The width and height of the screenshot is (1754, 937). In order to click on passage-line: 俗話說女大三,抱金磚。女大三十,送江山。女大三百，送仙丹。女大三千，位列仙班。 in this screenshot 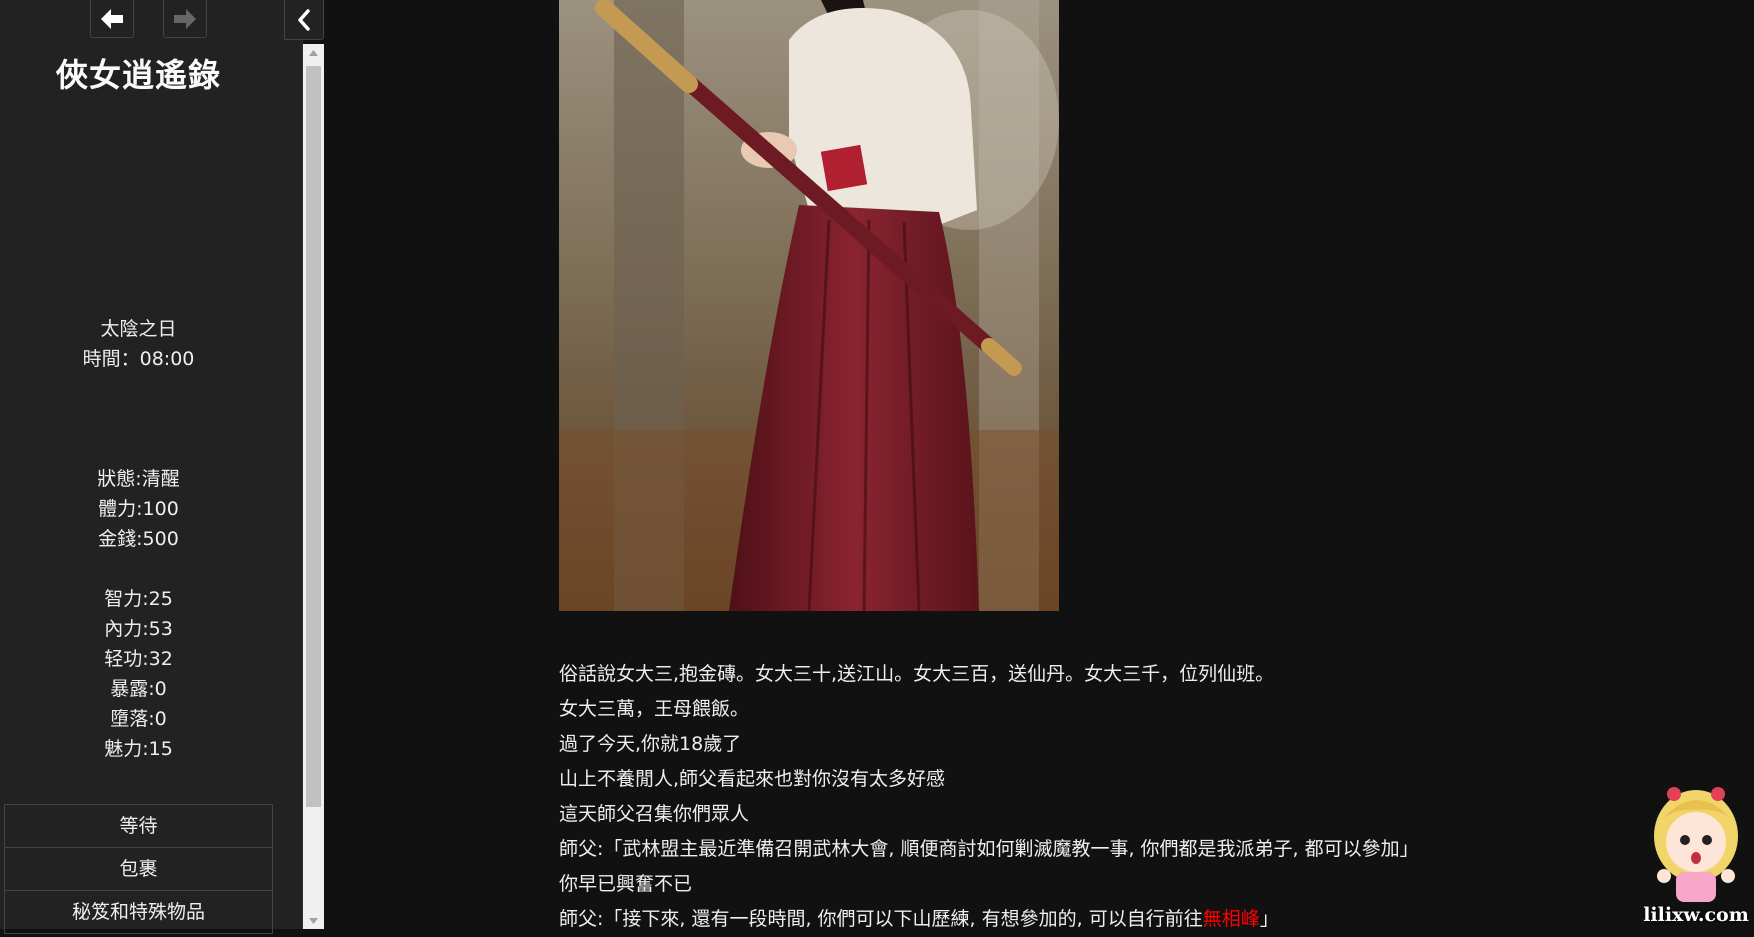, I will do `click(917, 674)`.